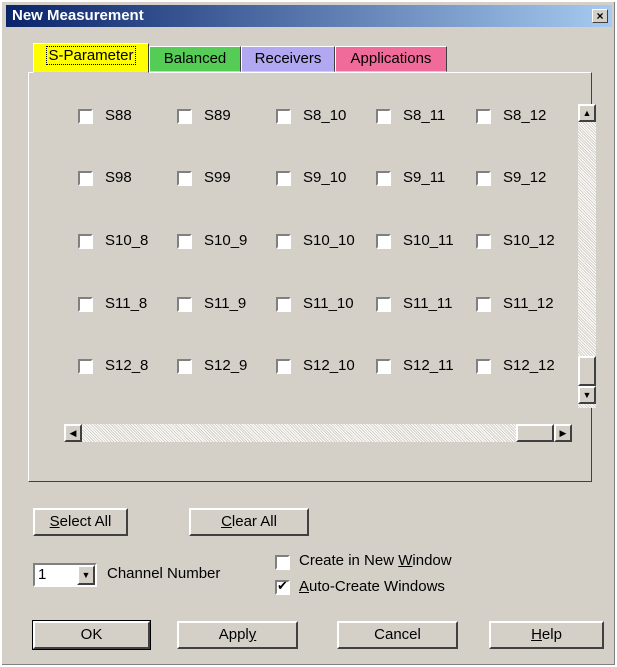 This screenshot has height=667, width=617. I want to click on sparam-label: S10_12, so click(529, 240).